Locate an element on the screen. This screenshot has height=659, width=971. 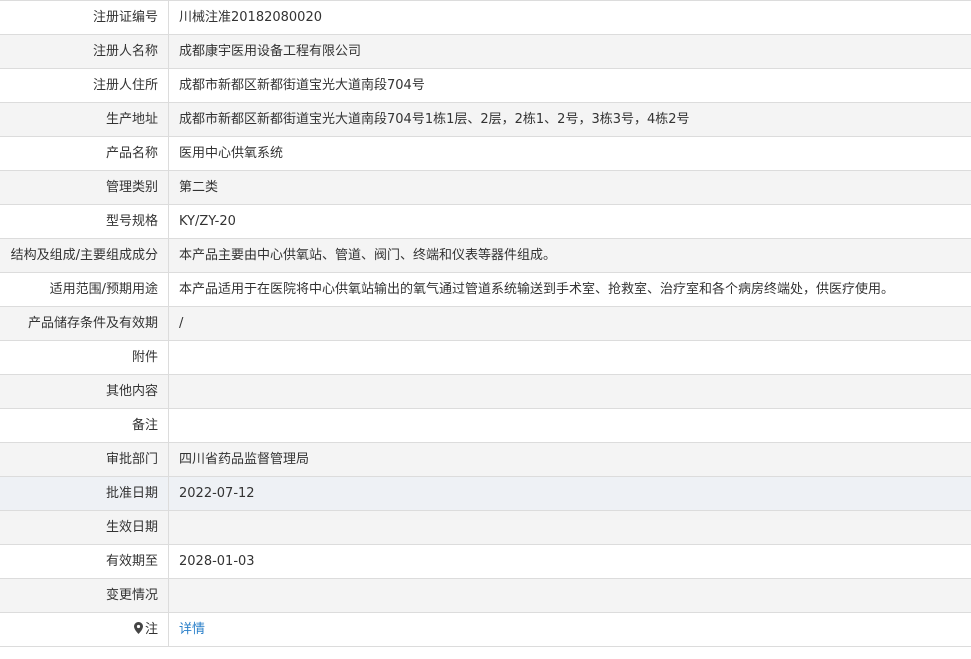
row-label: 结构及组成/主要组成成分 is located at coordinates (84, 255).